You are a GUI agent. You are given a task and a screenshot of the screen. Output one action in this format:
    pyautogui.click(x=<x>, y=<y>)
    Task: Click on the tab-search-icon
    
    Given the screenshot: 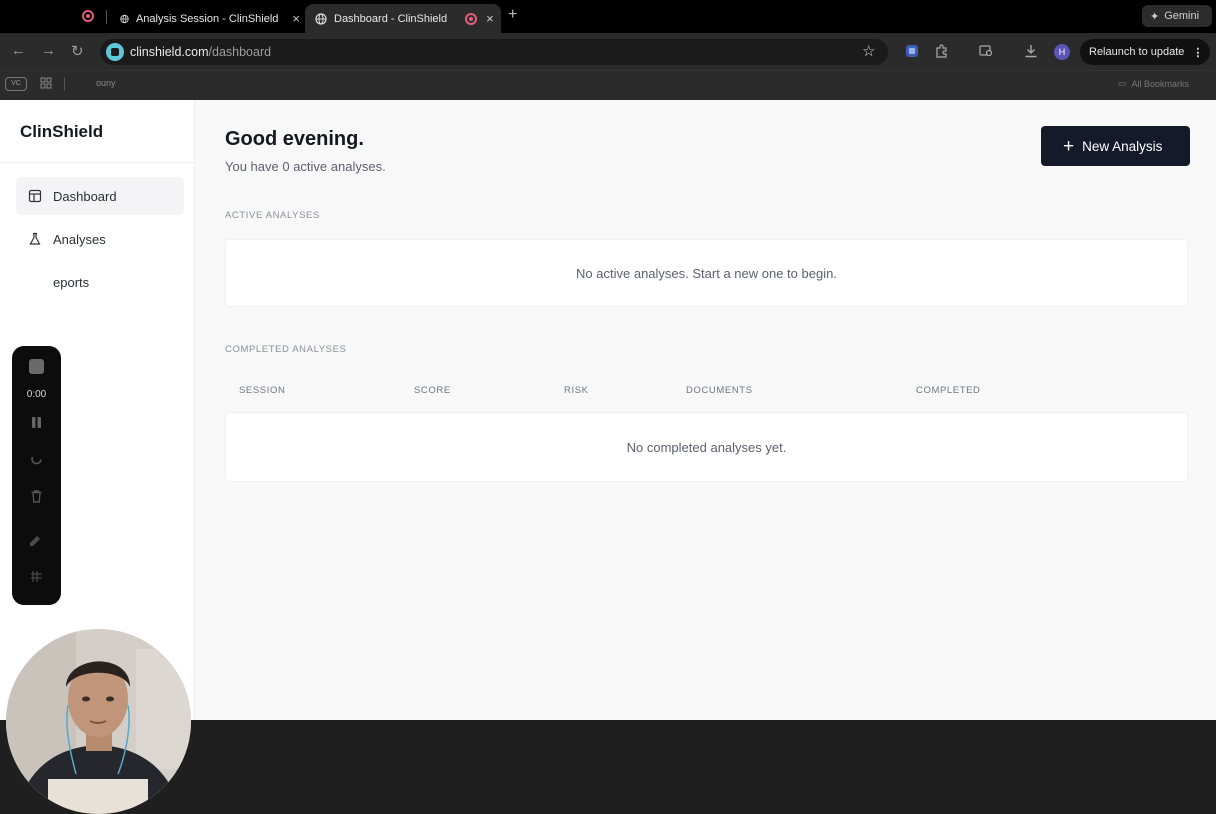 What is the action you would take?
    pyautogui.click(x=986, y=51)
    